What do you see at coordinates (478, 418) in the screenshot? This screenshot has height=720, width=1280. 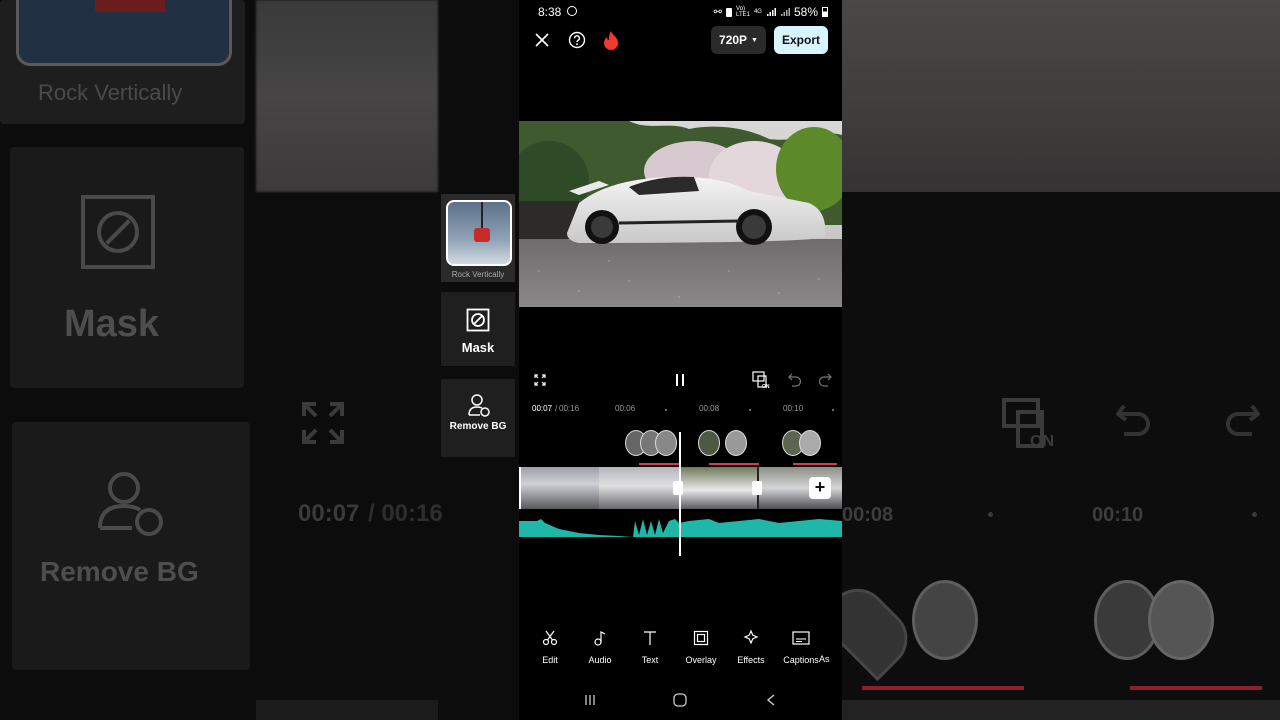 I see `effect-remove-bg: Remove BG` at bounding box center [478, 418].